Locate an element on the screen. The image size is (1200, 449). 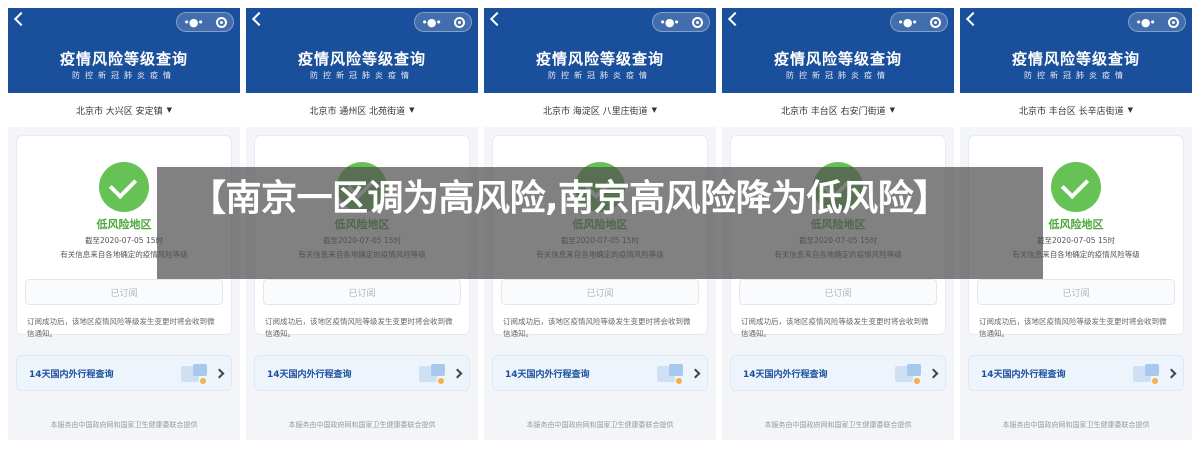
location-selector: 北京市 海淀区 八里庄街道 ▼ is located at coordinates (600, 110).